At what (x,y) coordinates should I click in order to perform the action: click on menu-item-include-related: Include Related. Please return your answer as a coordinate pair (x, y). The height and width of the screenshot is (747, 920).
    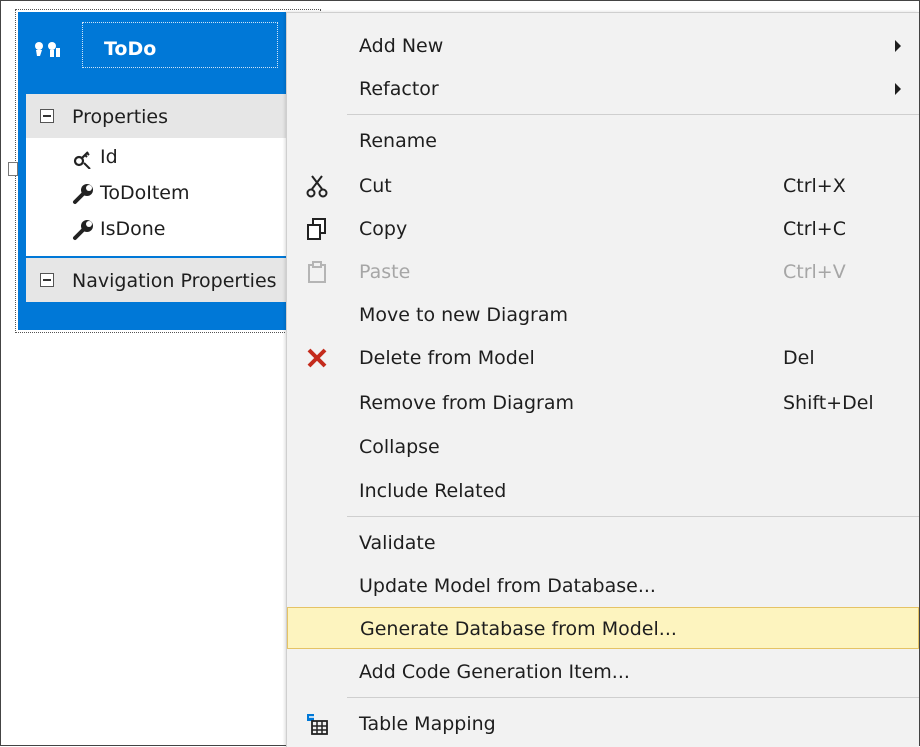
    Looking at the image, I should click on (603, 491).